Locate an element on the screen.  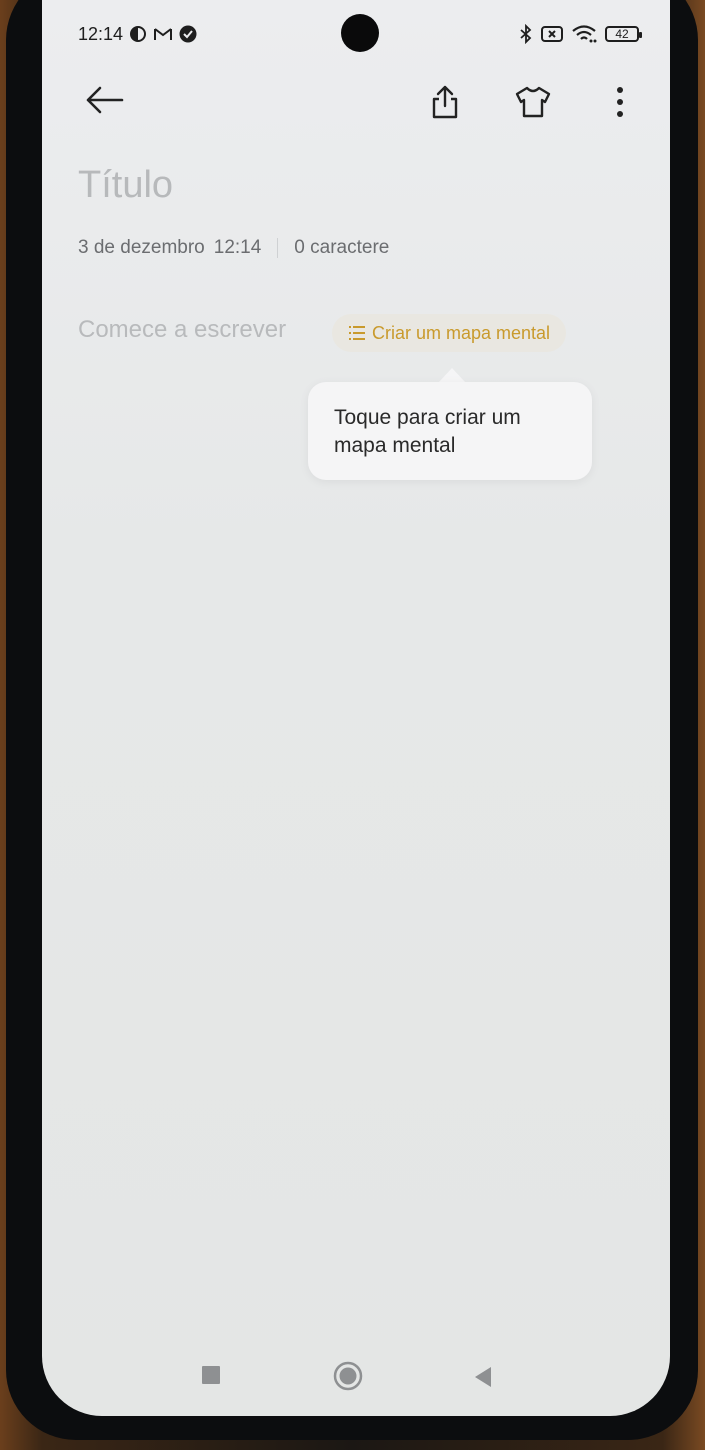
data-saver-icon is located at coordinates (138, 34).